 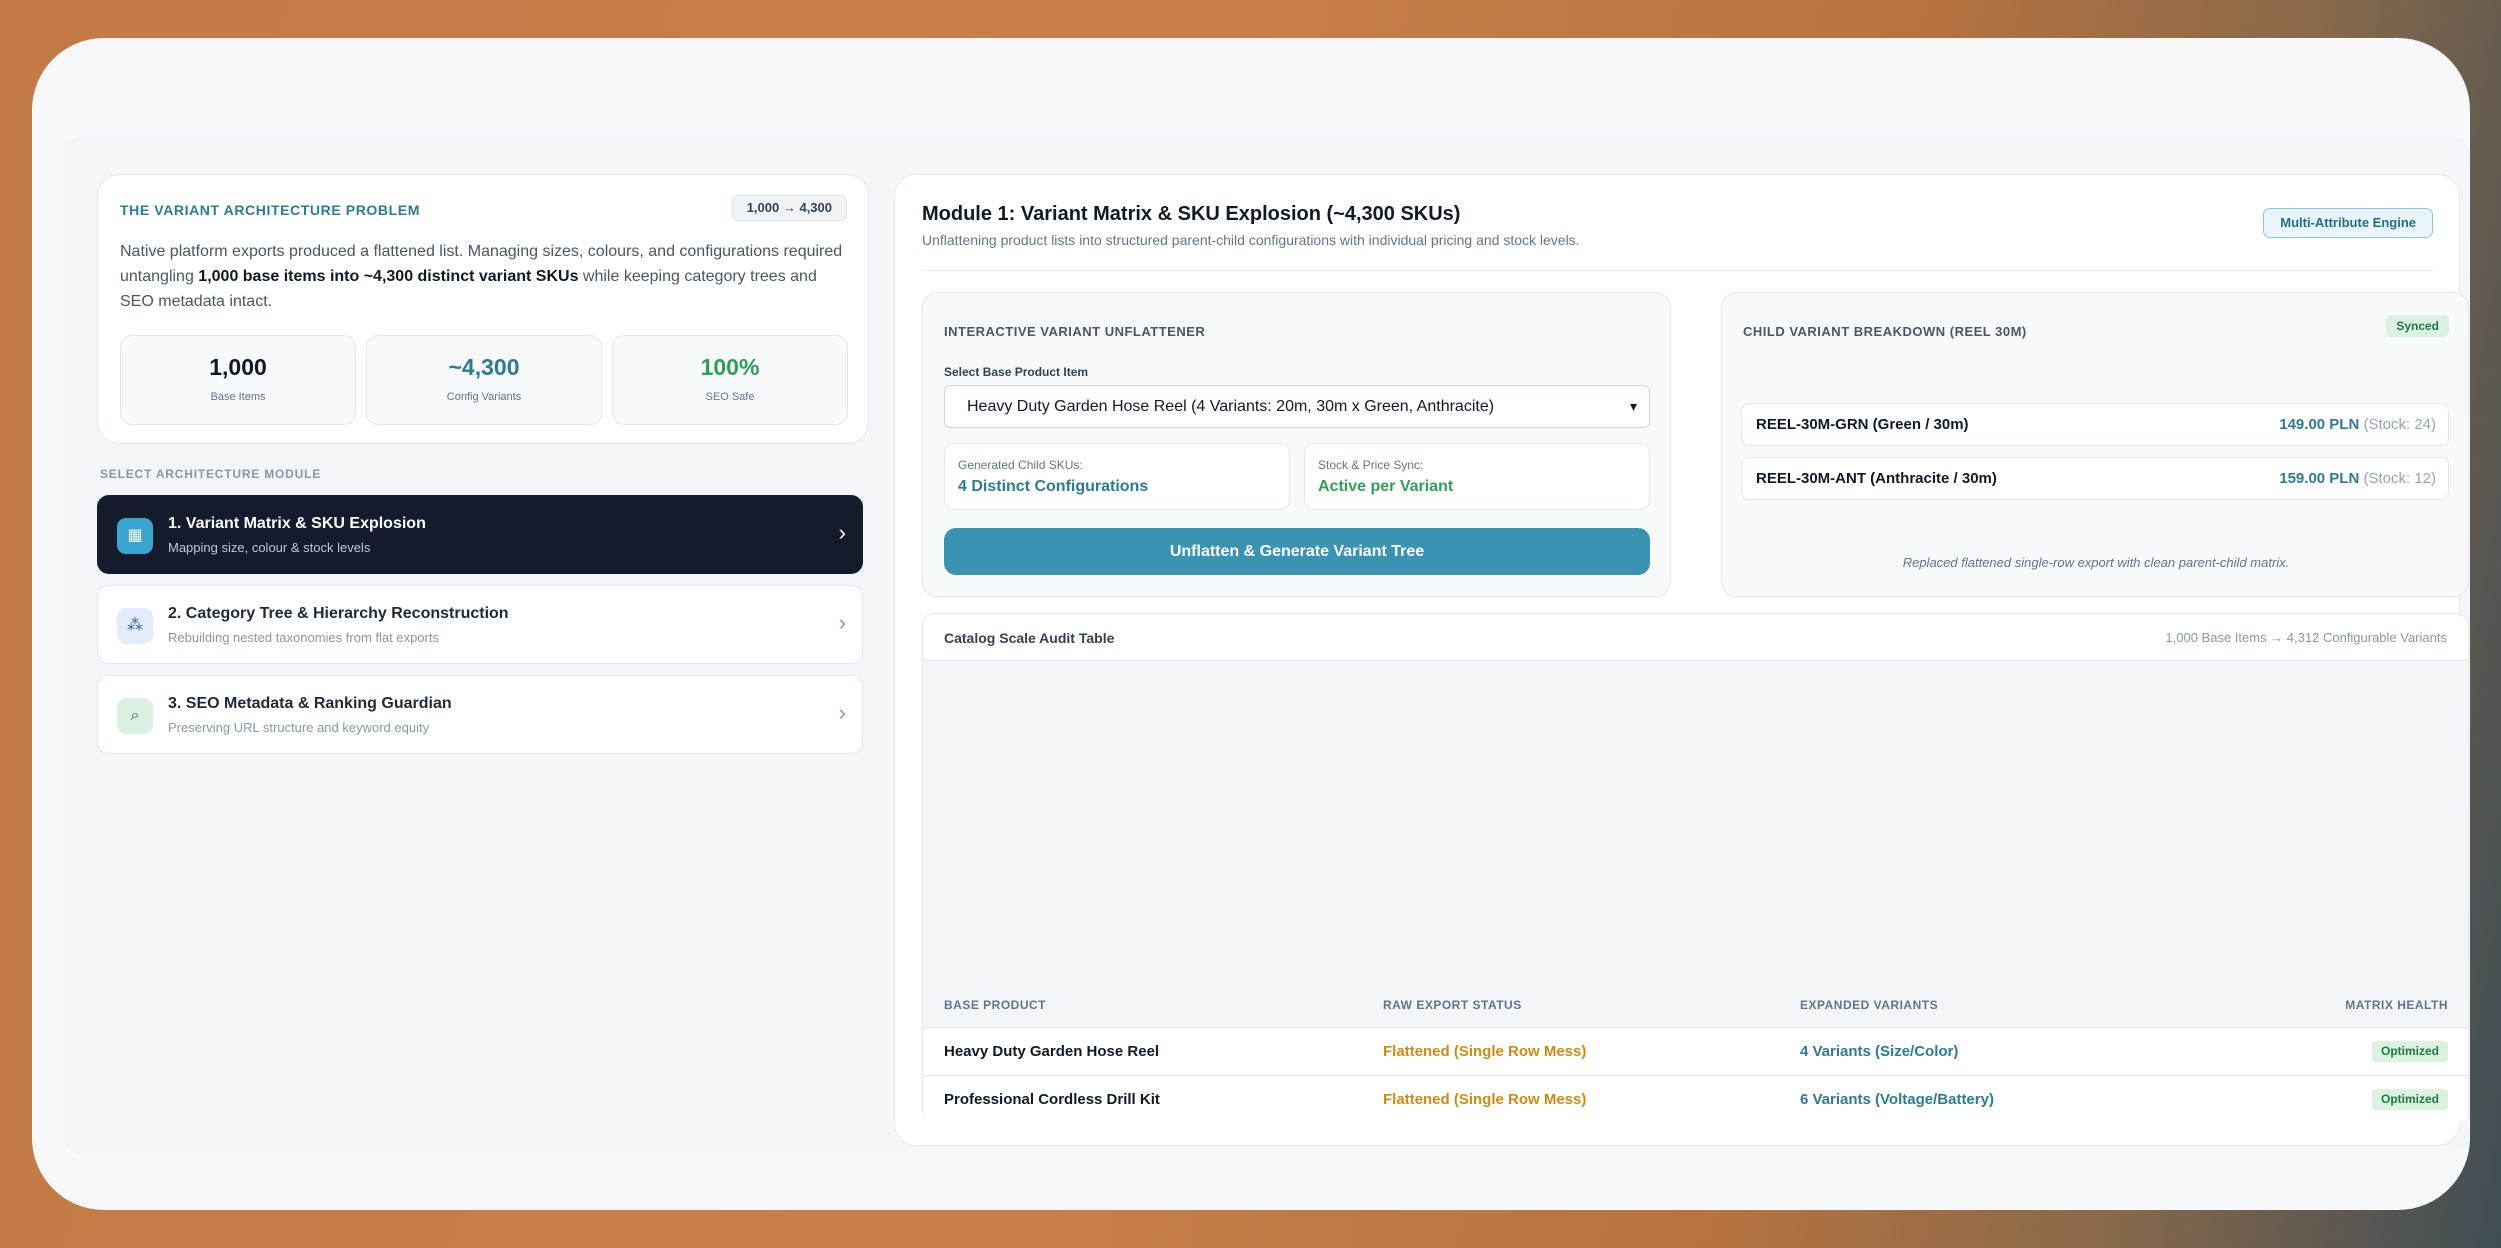 I want to click on hierarchy-icon: ⁂, so click(x=135, y=626).